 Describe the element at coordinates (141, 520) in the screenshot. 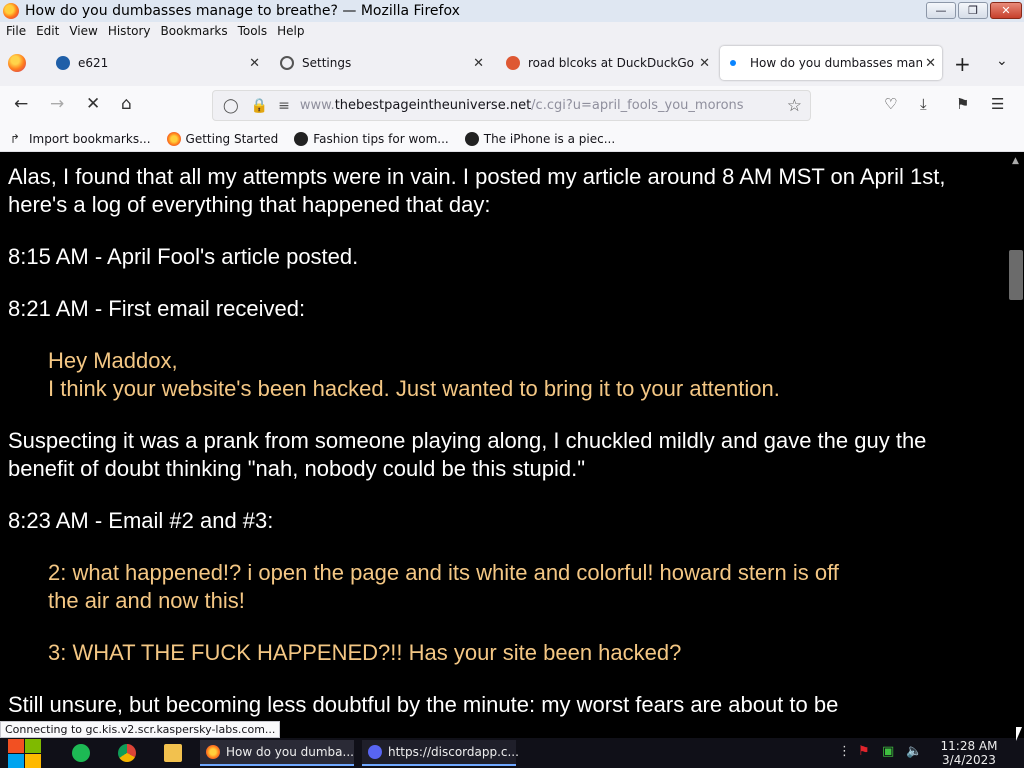

I see `paragraph: 8:23 AM - Email #2 and #3:` at that location.